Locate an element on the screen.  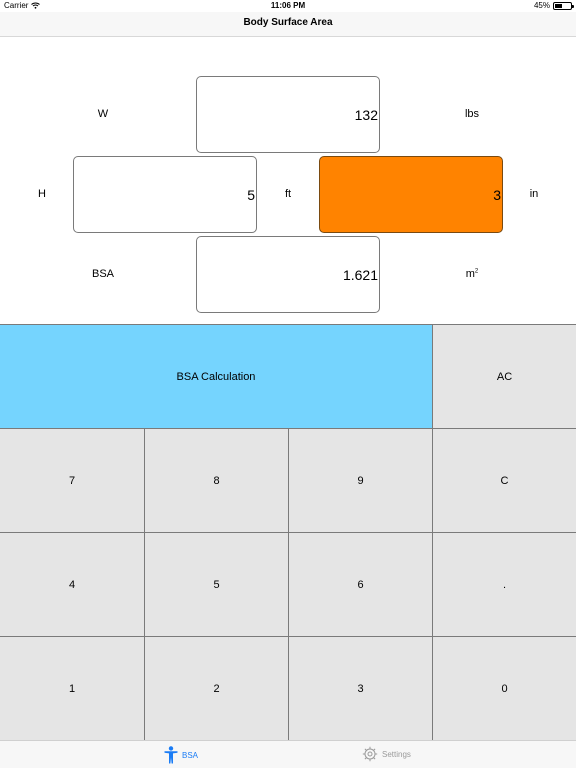
key-2: 2 is located at coordinates (217, 689).